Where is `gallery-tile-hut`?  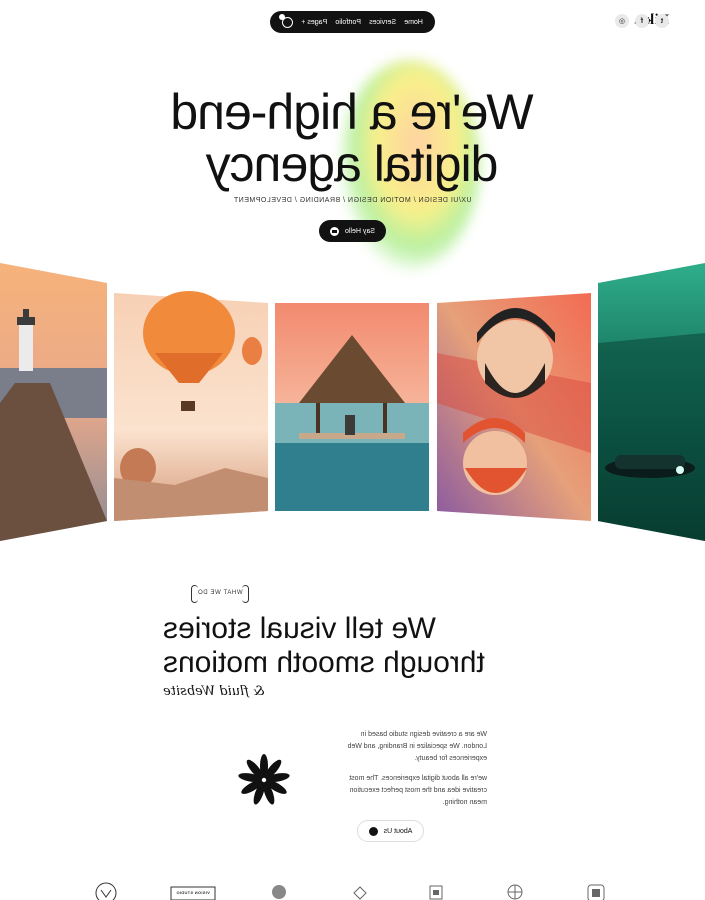
gallery-tile-hut is located at coordinates (352, 407).